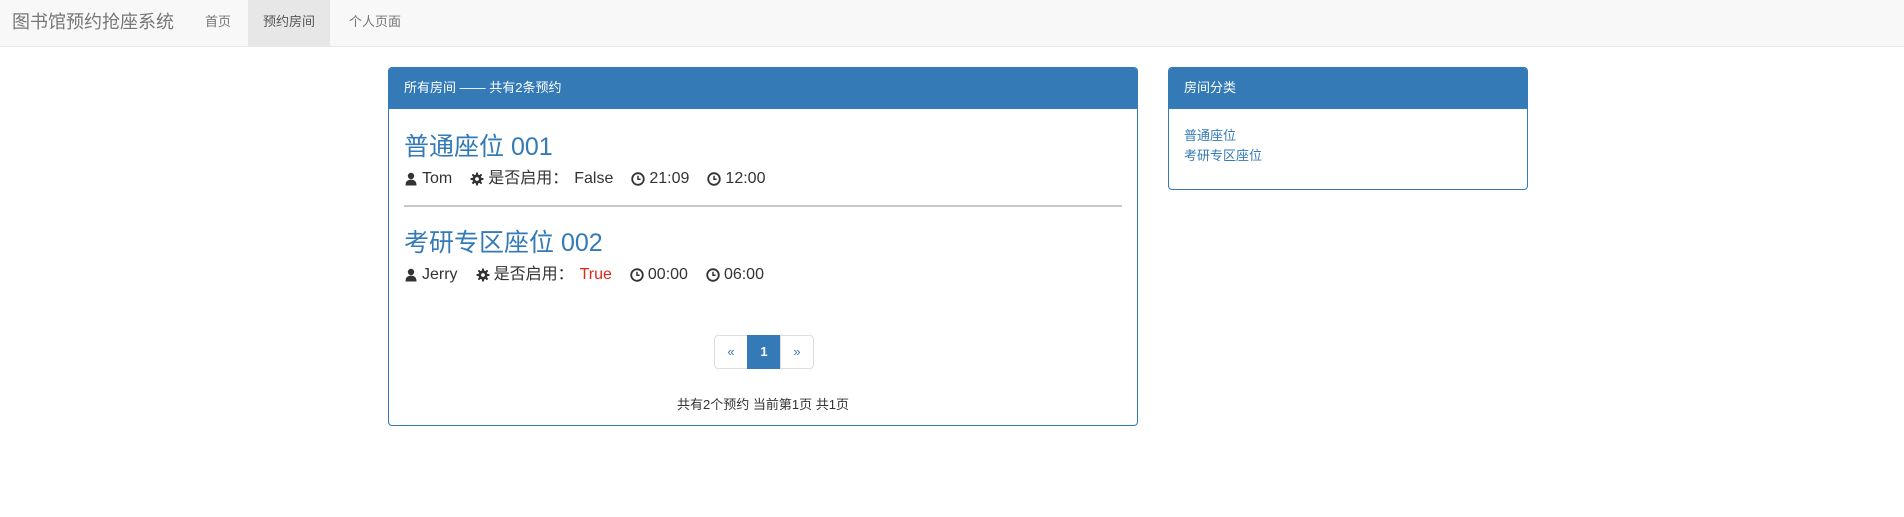 The height and width of the screenshot is (517, 1904). I want to click on room-title-link: 普通座位 001, so click(763, 148).